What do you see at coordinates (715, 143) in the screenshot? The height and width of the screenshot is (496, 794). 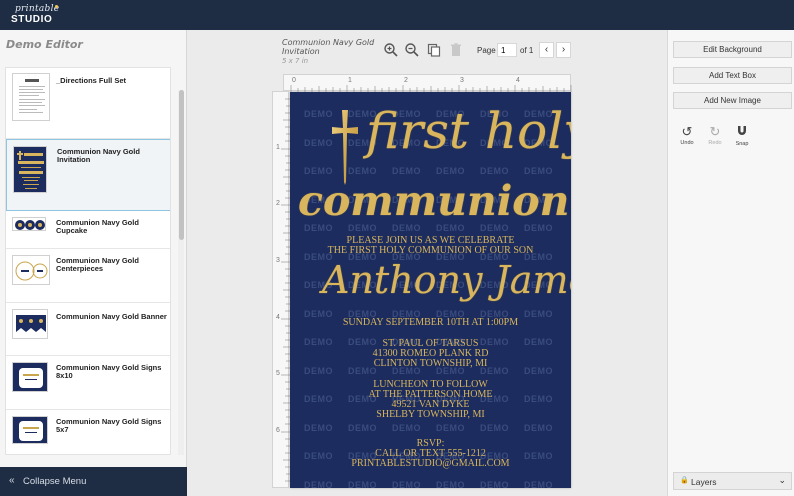 I see `redo-label: Redo` at bounding box center [715, 143].